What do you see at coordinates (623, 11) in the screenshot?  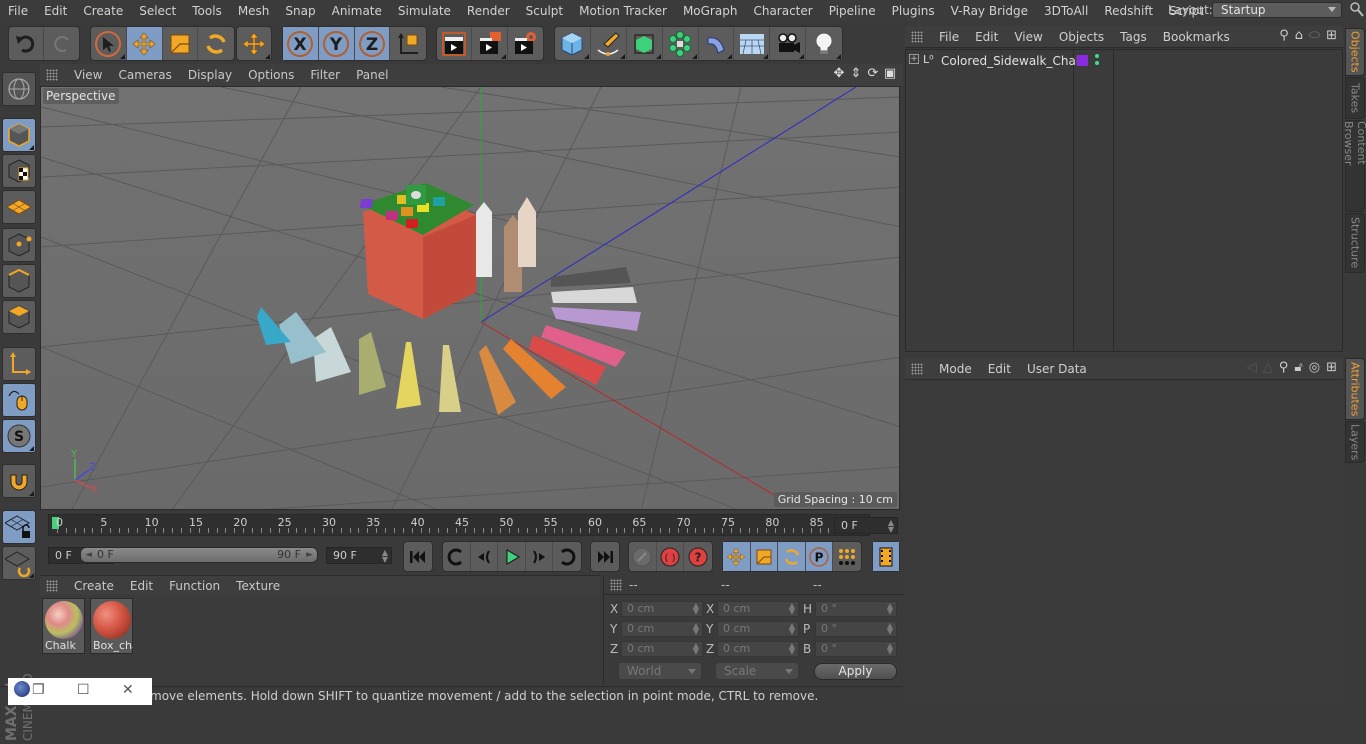 I see `menu-motion-tracker: Motion Tracker` at bounding box center [623, 11].